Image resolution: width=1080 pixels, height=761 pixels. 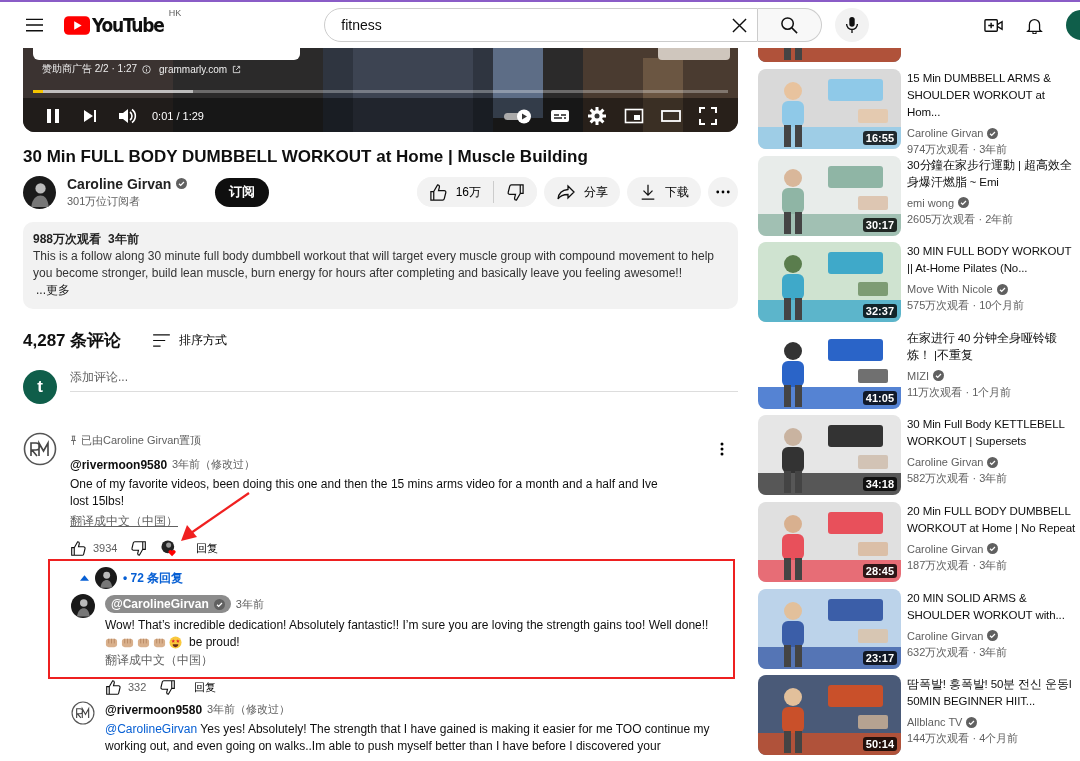 What do you see at coordinates (993, 519) in the screenshot?
I see `video-title: 20 Min FULL BODY DUMBBELL WORKOUT at Home | No Repeat` at bounding box center [993, 519].